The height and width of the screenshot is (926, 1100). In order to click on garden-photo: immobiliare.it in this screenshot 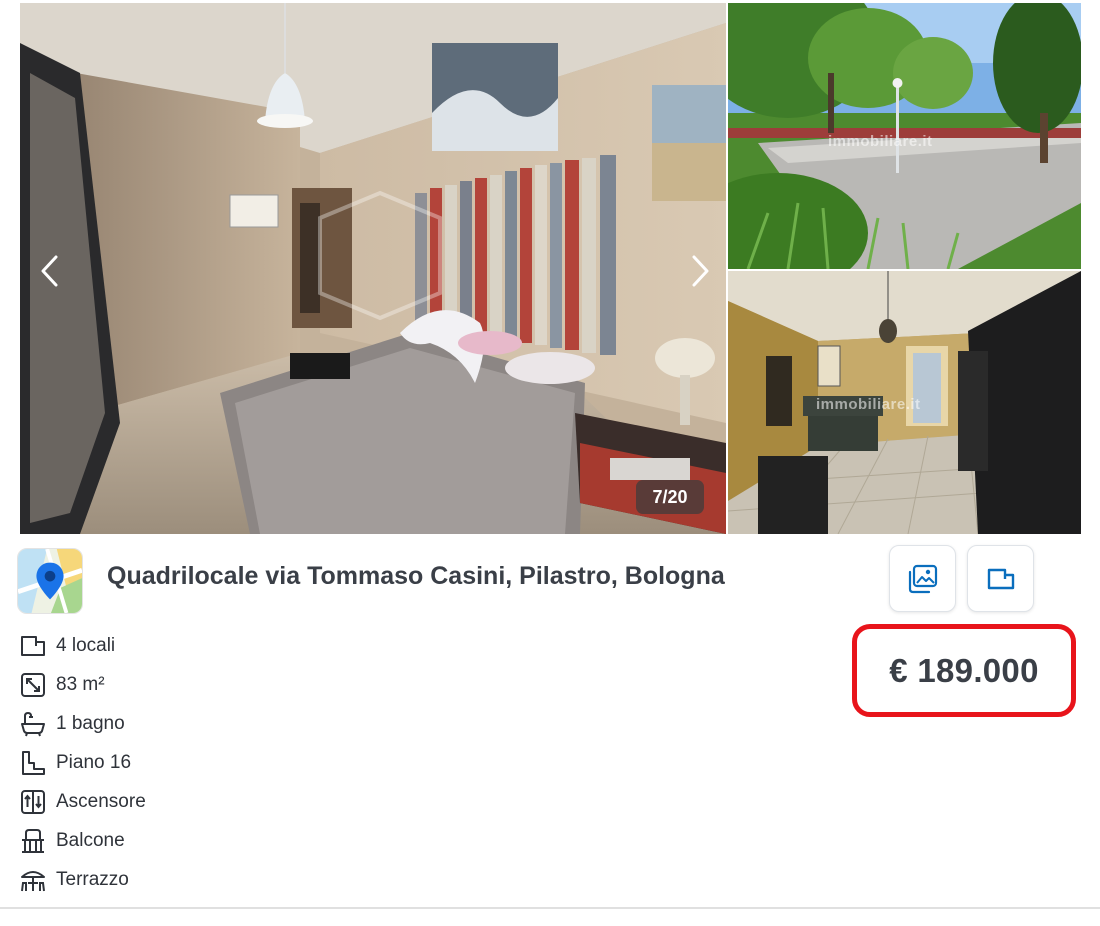, I will do `click(904, 136)`.